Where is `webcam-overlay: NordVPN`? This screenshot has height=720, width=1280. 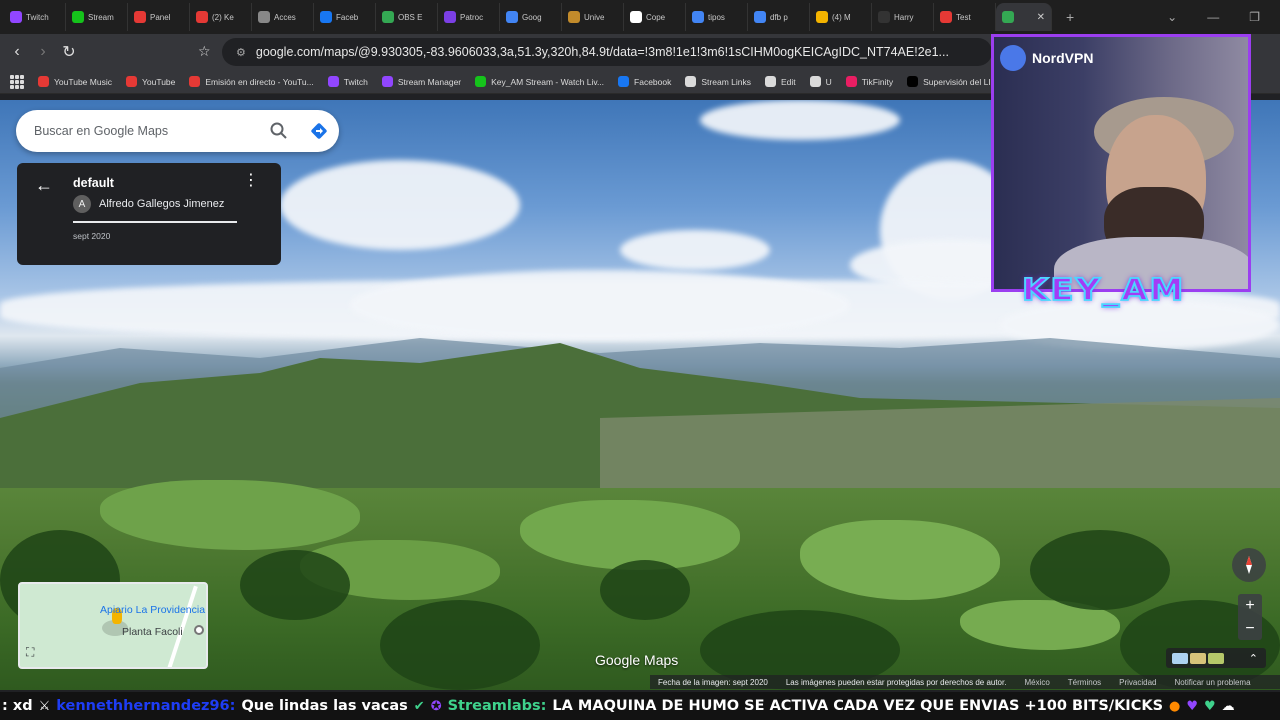
webcam-overlay: NordVPN is located at coordinates (1121, 163).